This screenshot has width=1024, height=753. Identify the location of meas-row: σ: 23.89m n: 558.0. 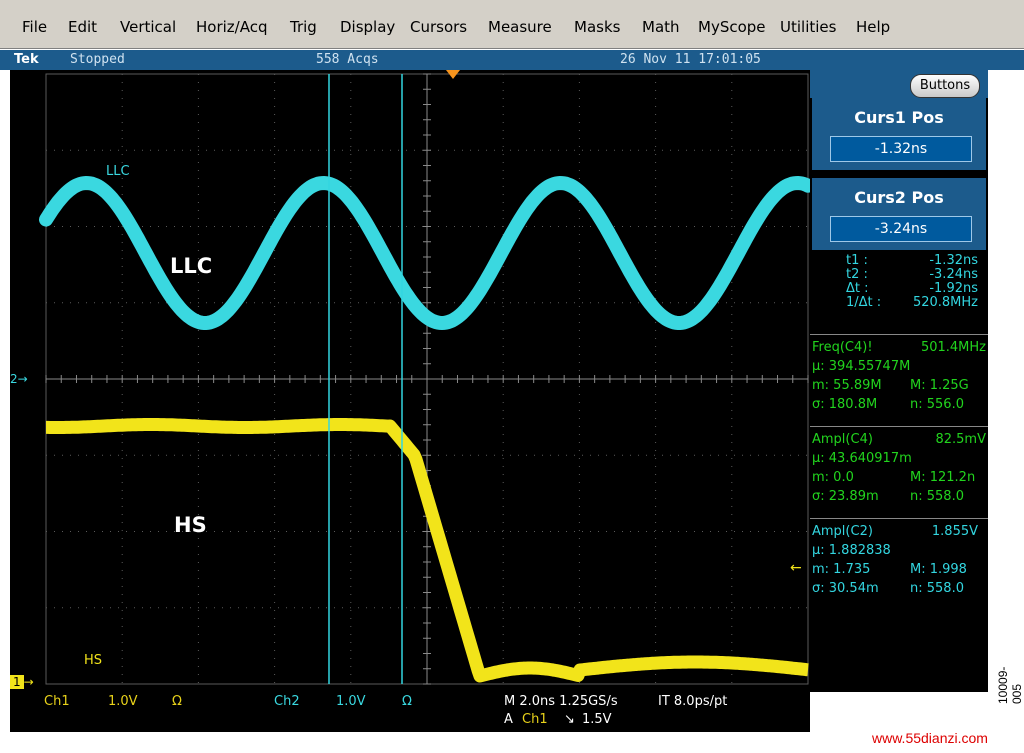
(888, 496).